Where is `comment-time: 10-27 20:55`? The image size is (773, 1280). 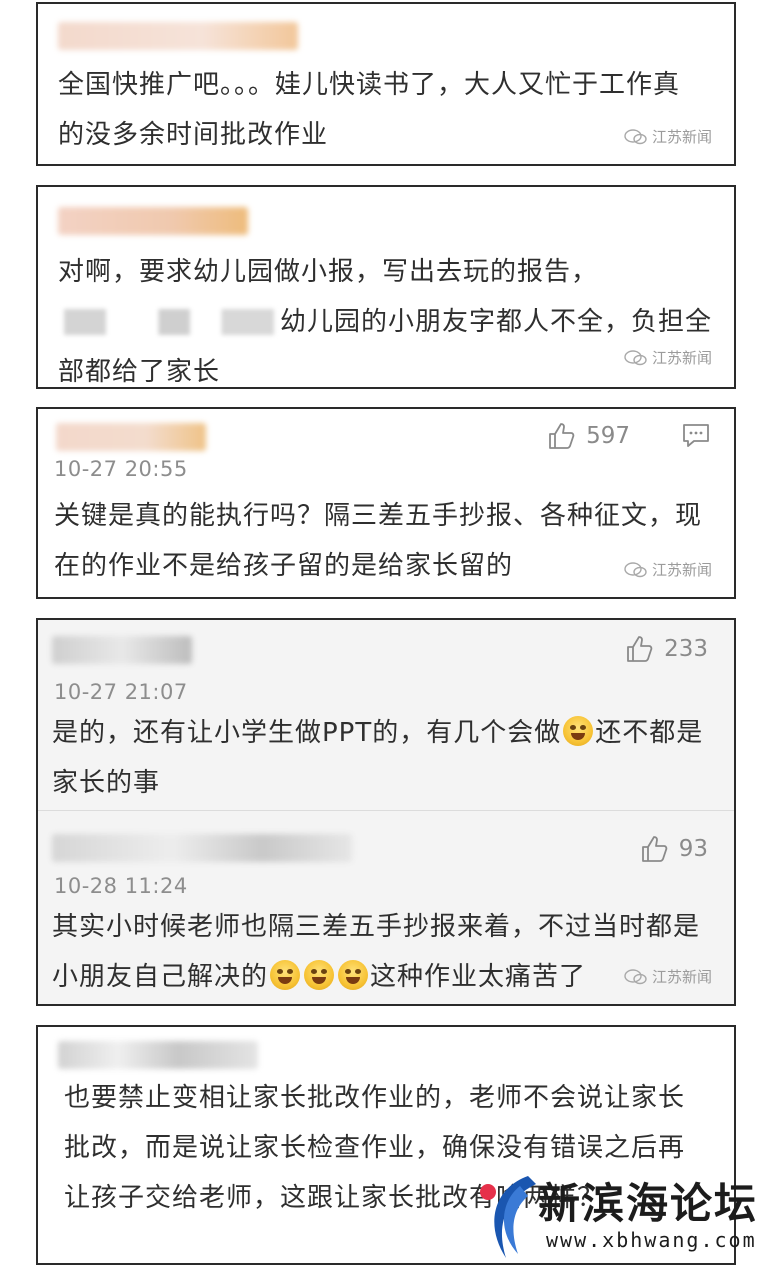 comment-time: 10-27 20:55 is located at coordinates (121, 469).